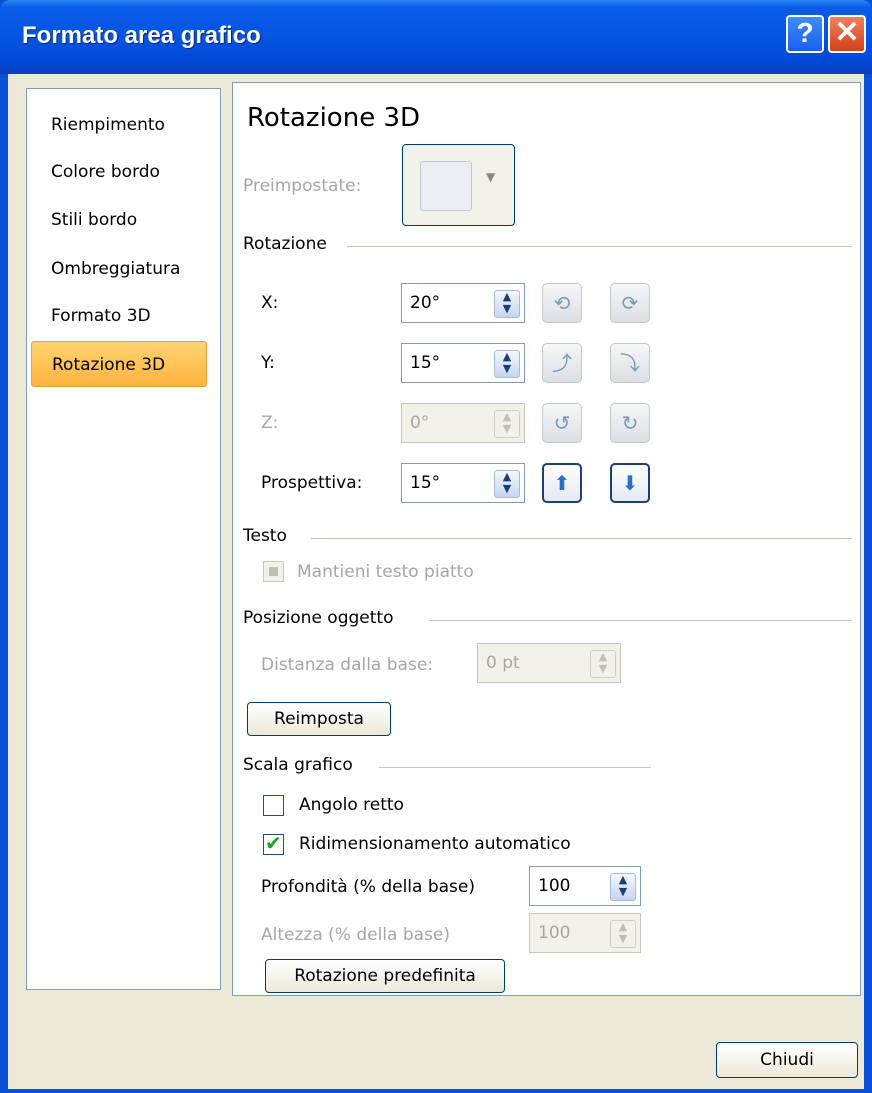 The image size is (872, 1093). I want to click on right-angle-axes-checkbox, so click(273, 805).